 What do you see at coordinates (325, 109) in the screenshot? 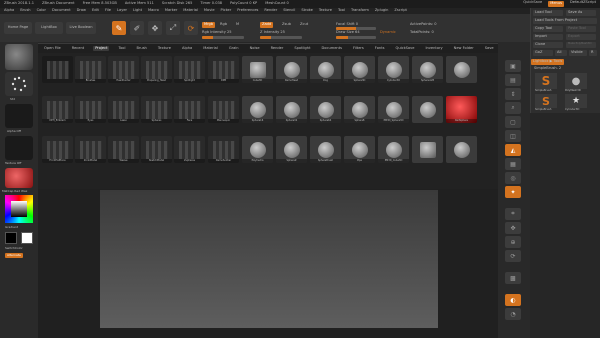
I see `lightbox-item: Sphere64` at bounding box center [325, 109].